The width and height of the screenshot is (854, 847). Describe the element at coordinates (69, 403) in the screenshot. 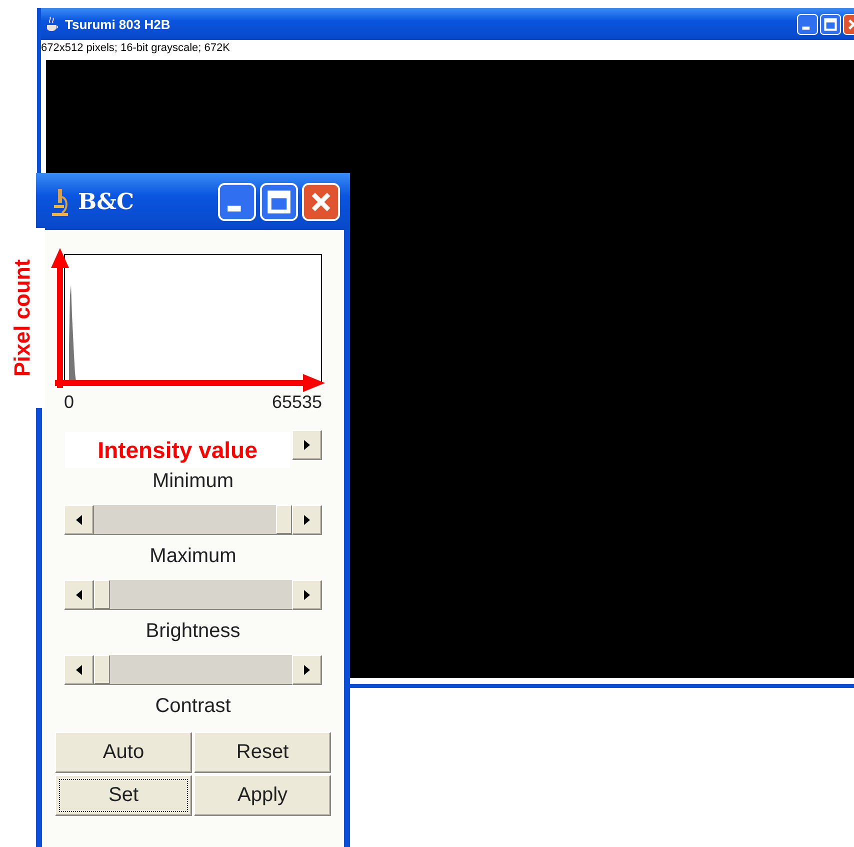

I see `range-min-label: 0` at that location.